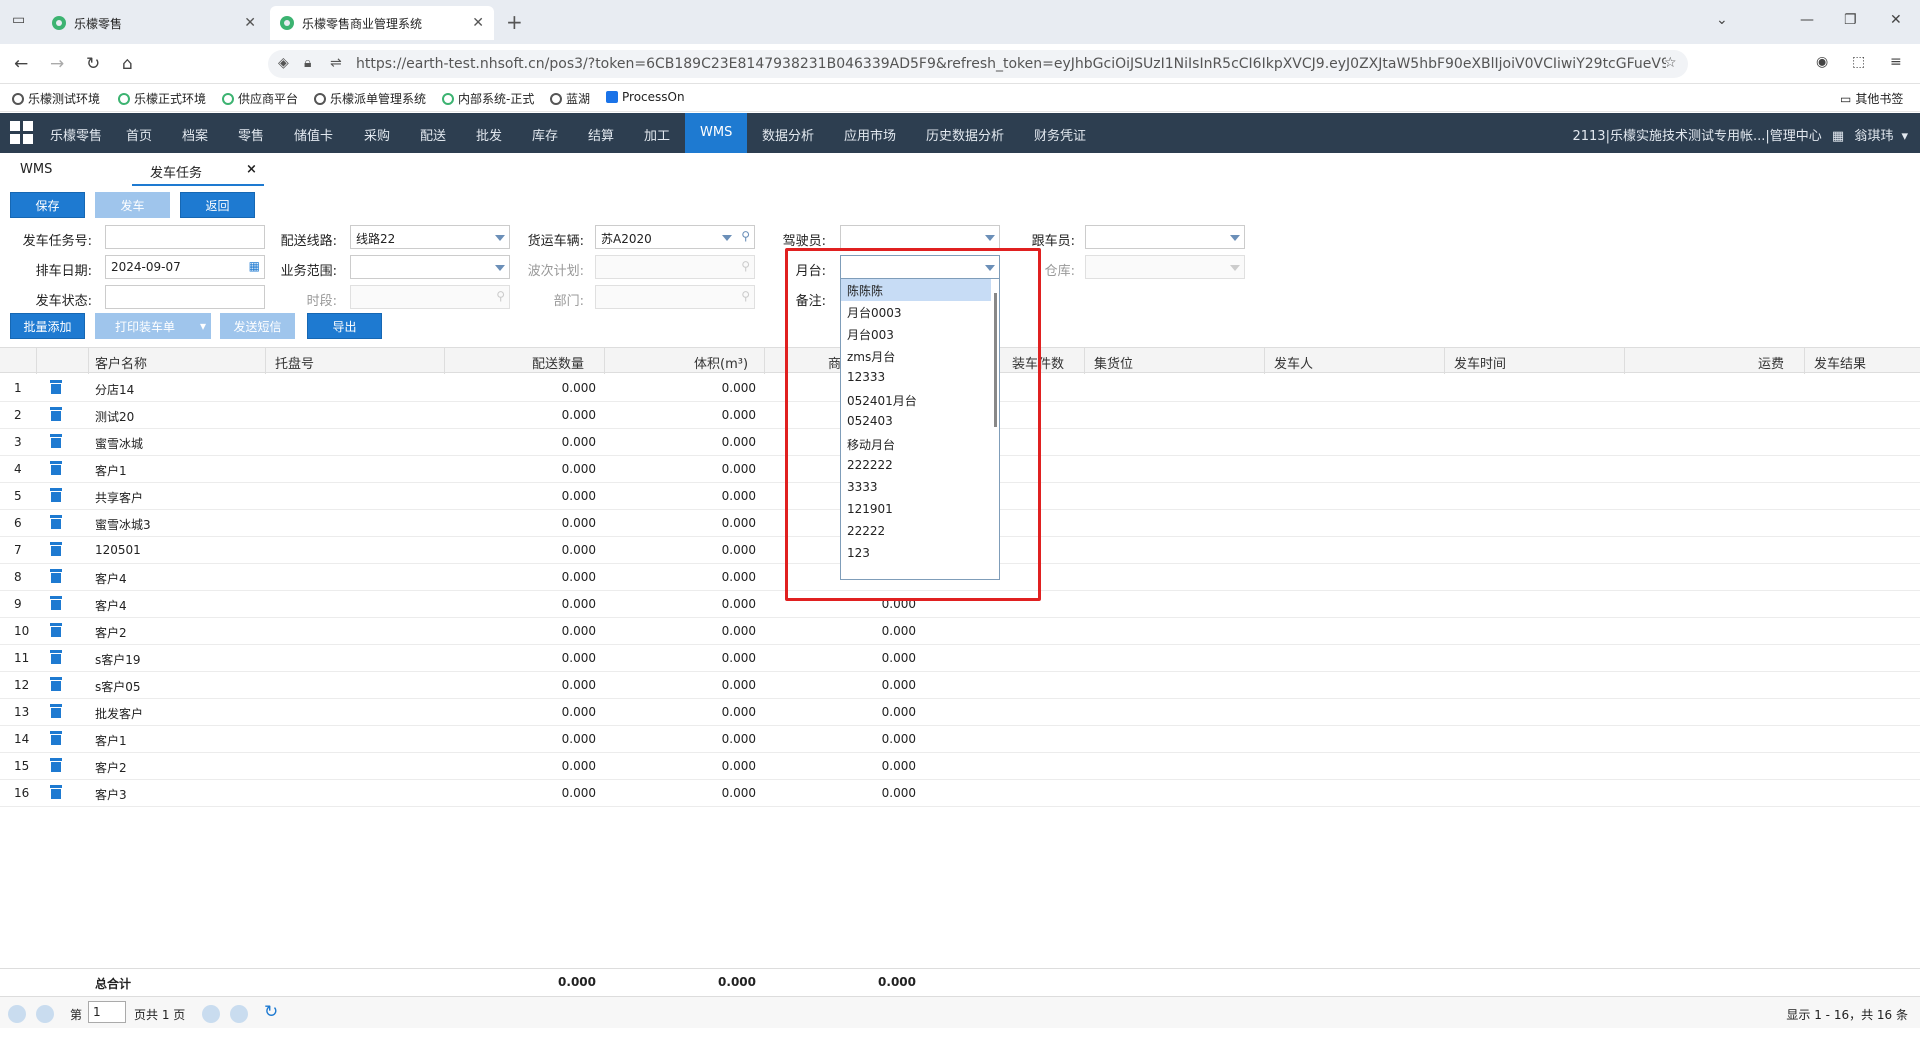  What do you see at coordinates (788, 134) in the screenshot?
I see `menu-item: 数据分析` at bounding box center [788, 134].